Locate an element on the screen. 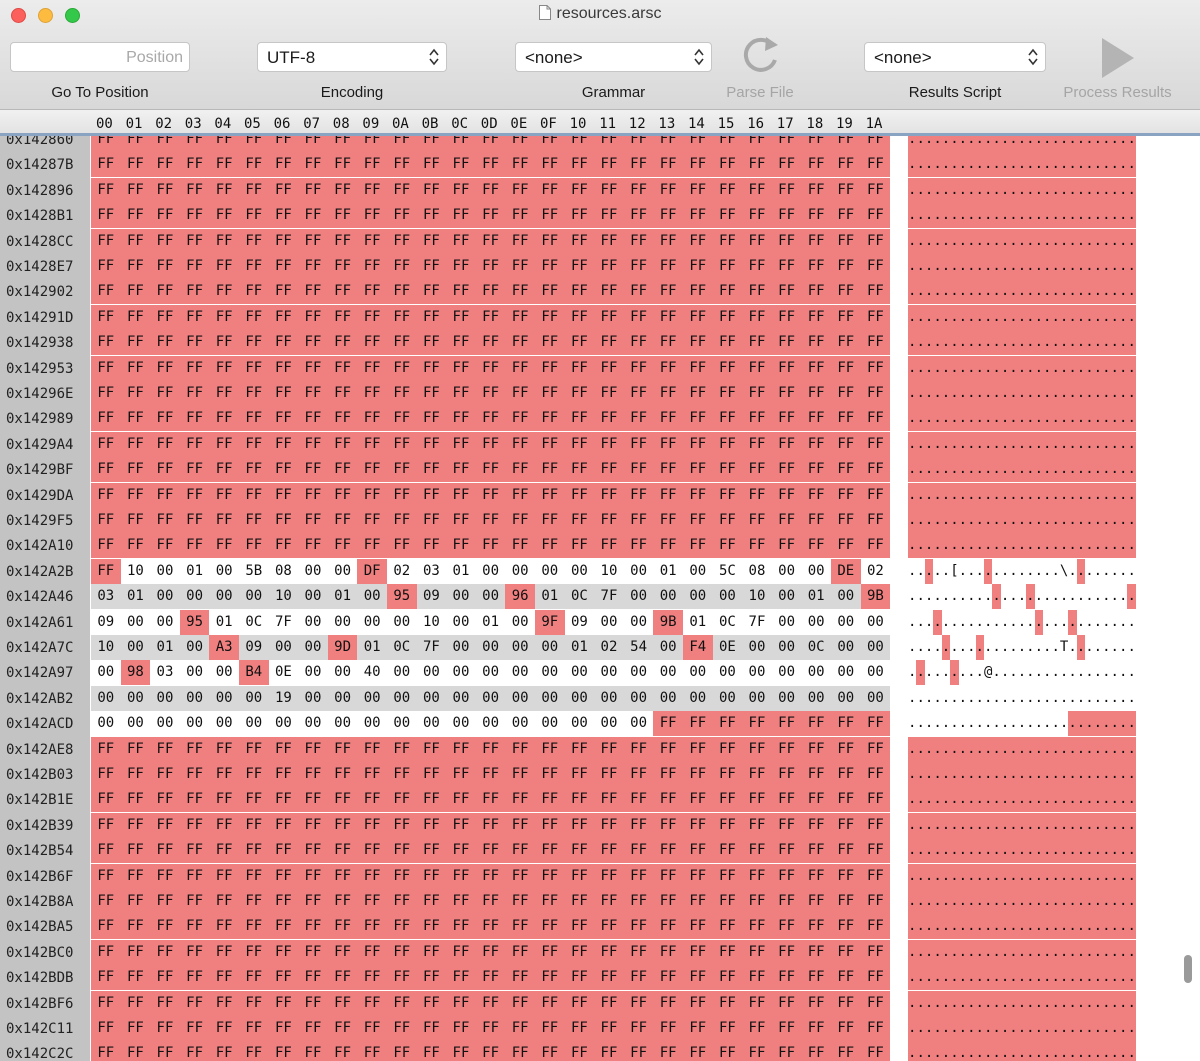  ascii-char: T is located at coordinates (1064, 647).